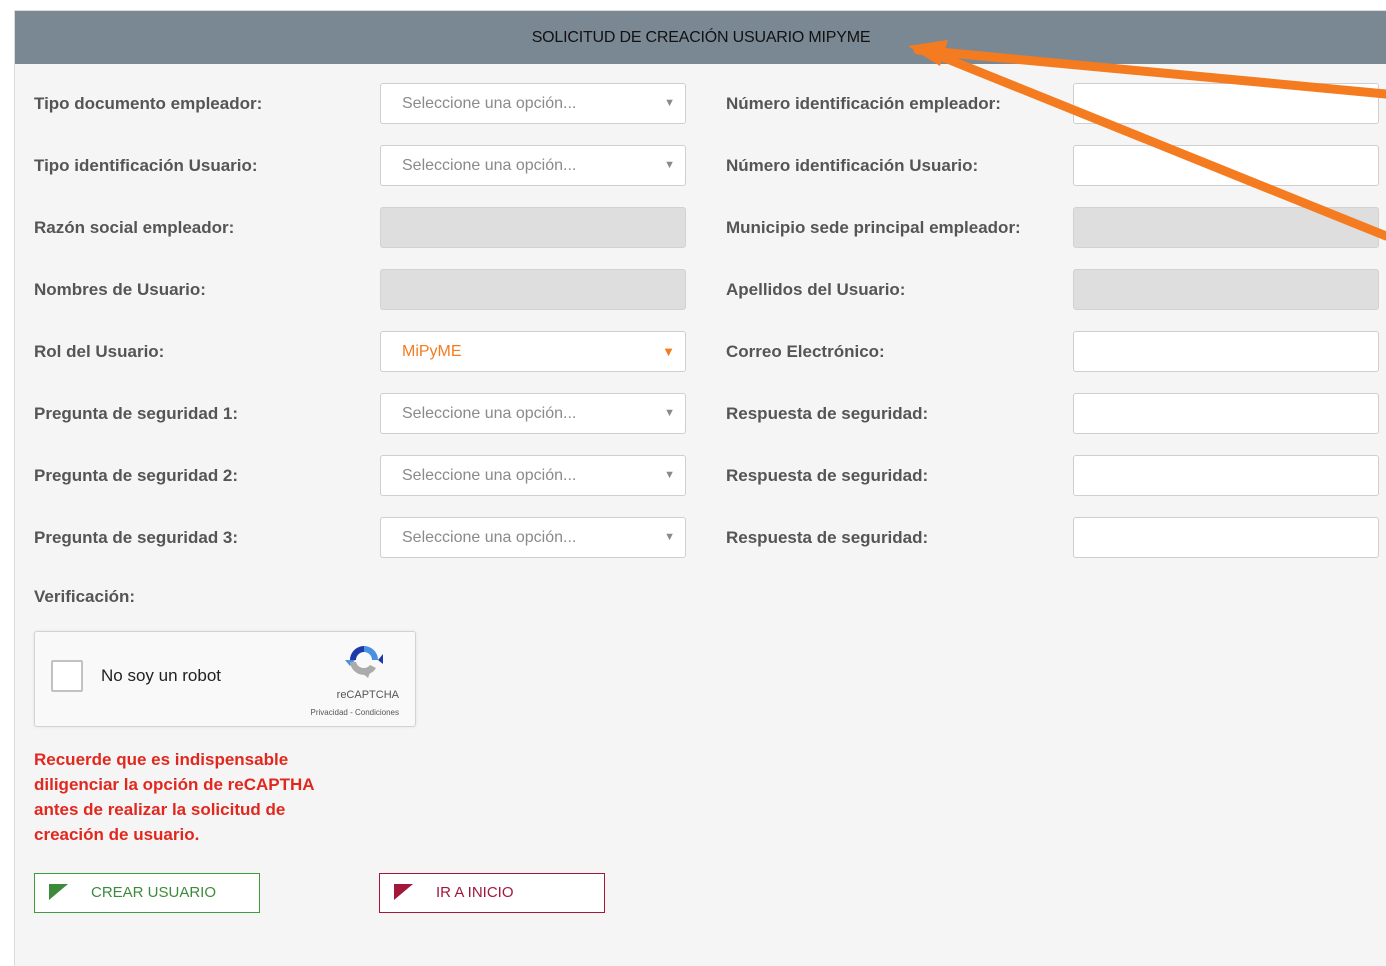  I want to click on tipo-documento-empleador-select: Seleccione una opción... ▼, so click(533, 103).